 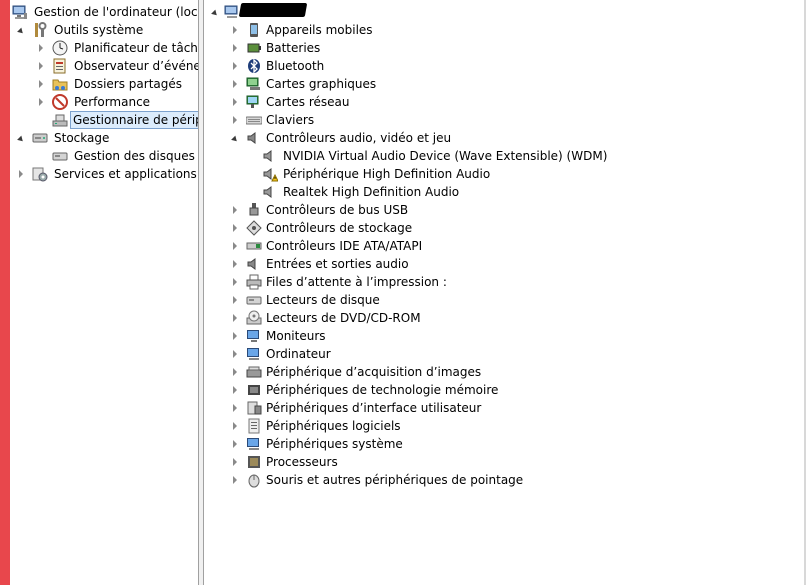 I want to click on computer-icon, so click(x=232, y=12).